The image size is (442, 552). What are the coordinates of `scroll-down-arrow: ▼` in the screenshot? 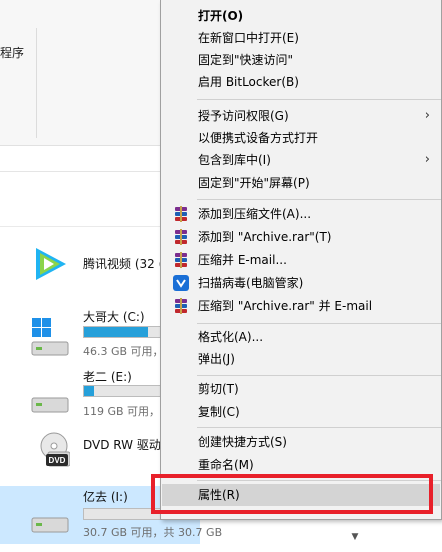 It's located at (355, 537).